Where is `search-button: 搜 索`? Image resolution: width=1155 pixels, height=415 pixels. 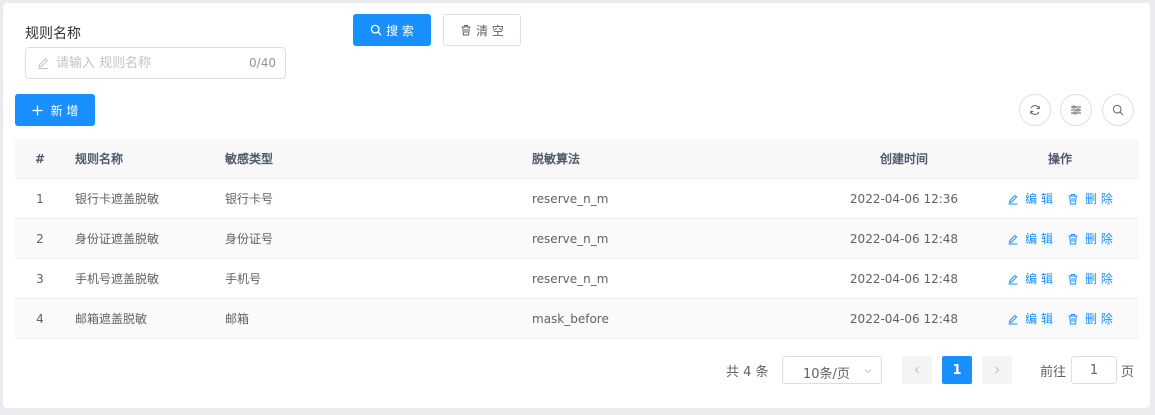 search-button: 搜 索 is located at coordinates (392, 30).